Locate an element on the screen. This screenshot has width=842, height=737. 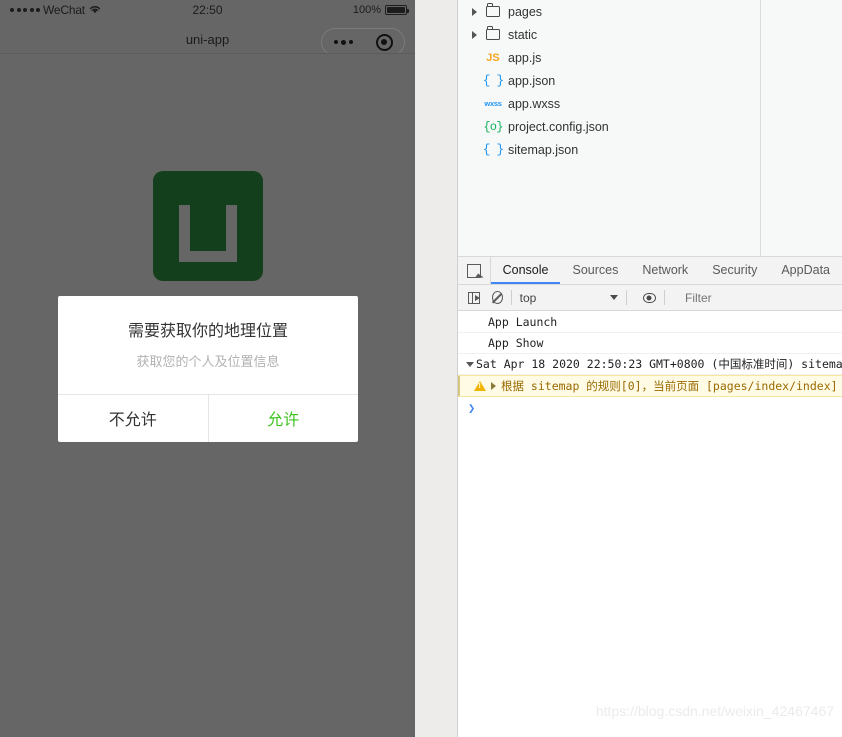
file-tree-row-app-js: JS app.js is located at coordinates (650, 57).